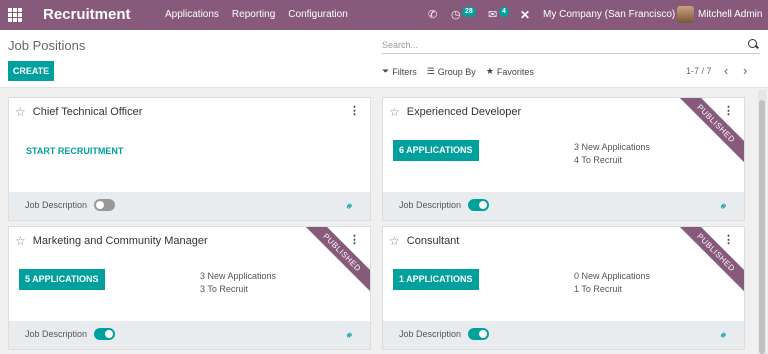 The height and width of the screenshot is (354, 768). I want to click on page-title: Job Positions, so click(47, 45).